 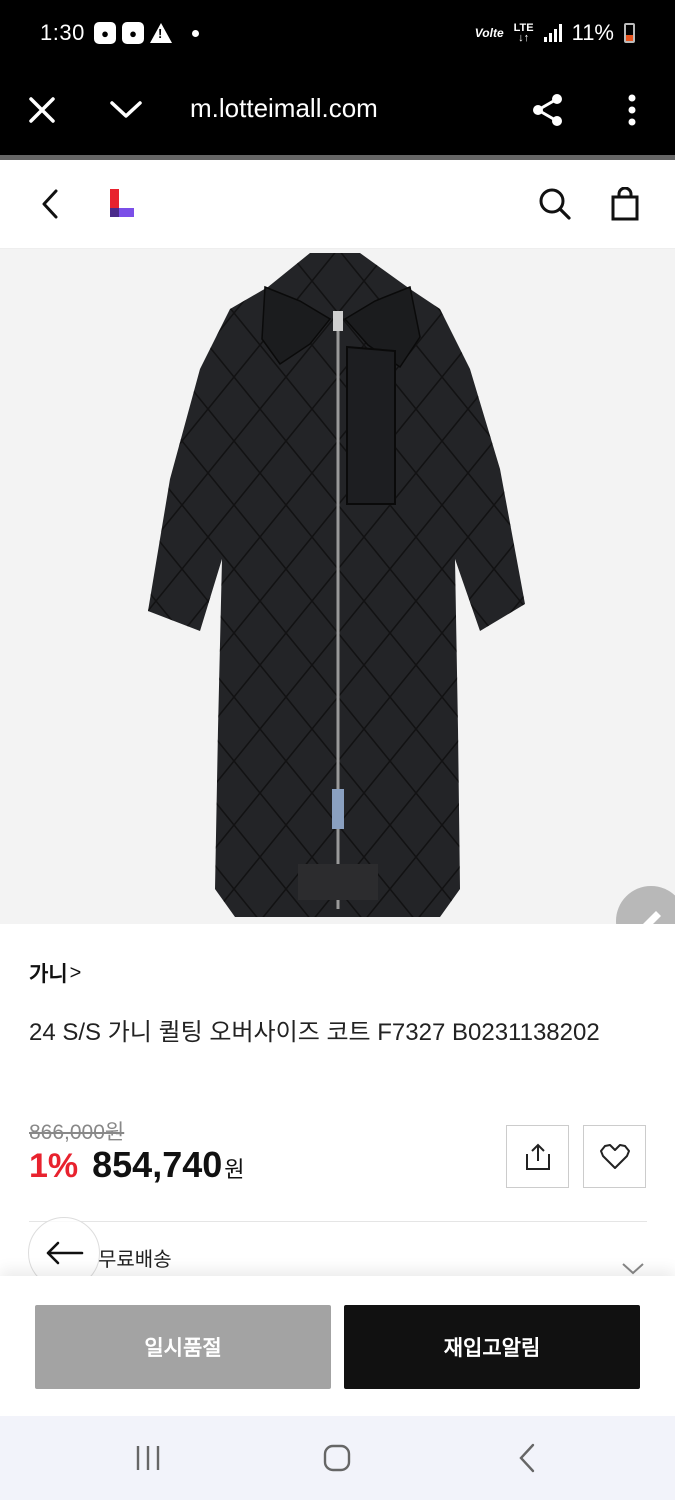 I want to click on search-icon, so click(x=555, y=204).